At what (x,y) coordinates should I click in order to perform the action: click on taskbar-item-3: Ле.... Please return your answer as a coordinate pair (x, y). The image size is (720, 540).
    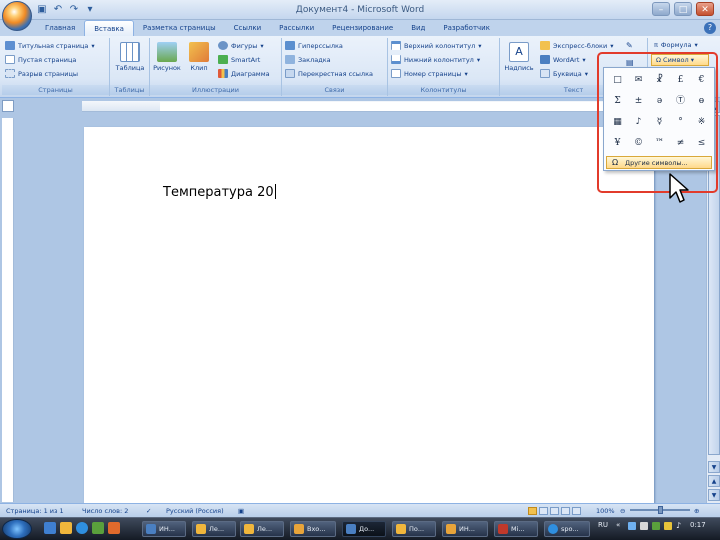
    Looking at the image, I should click on (262, 529).